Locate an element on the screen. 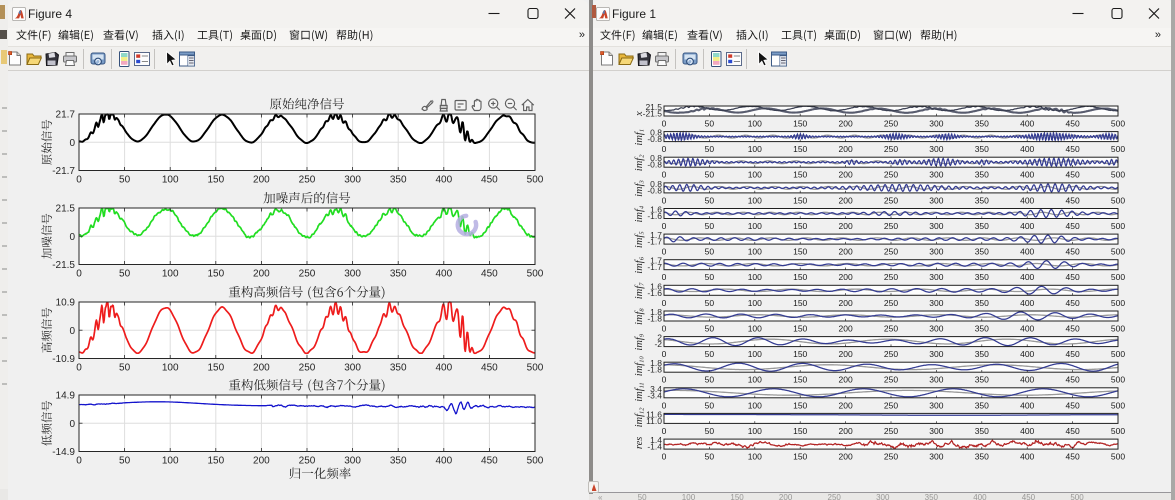 This screenshot has height=500, width=1175. svg-text: 21.5 is located at coordinates (66, 209).